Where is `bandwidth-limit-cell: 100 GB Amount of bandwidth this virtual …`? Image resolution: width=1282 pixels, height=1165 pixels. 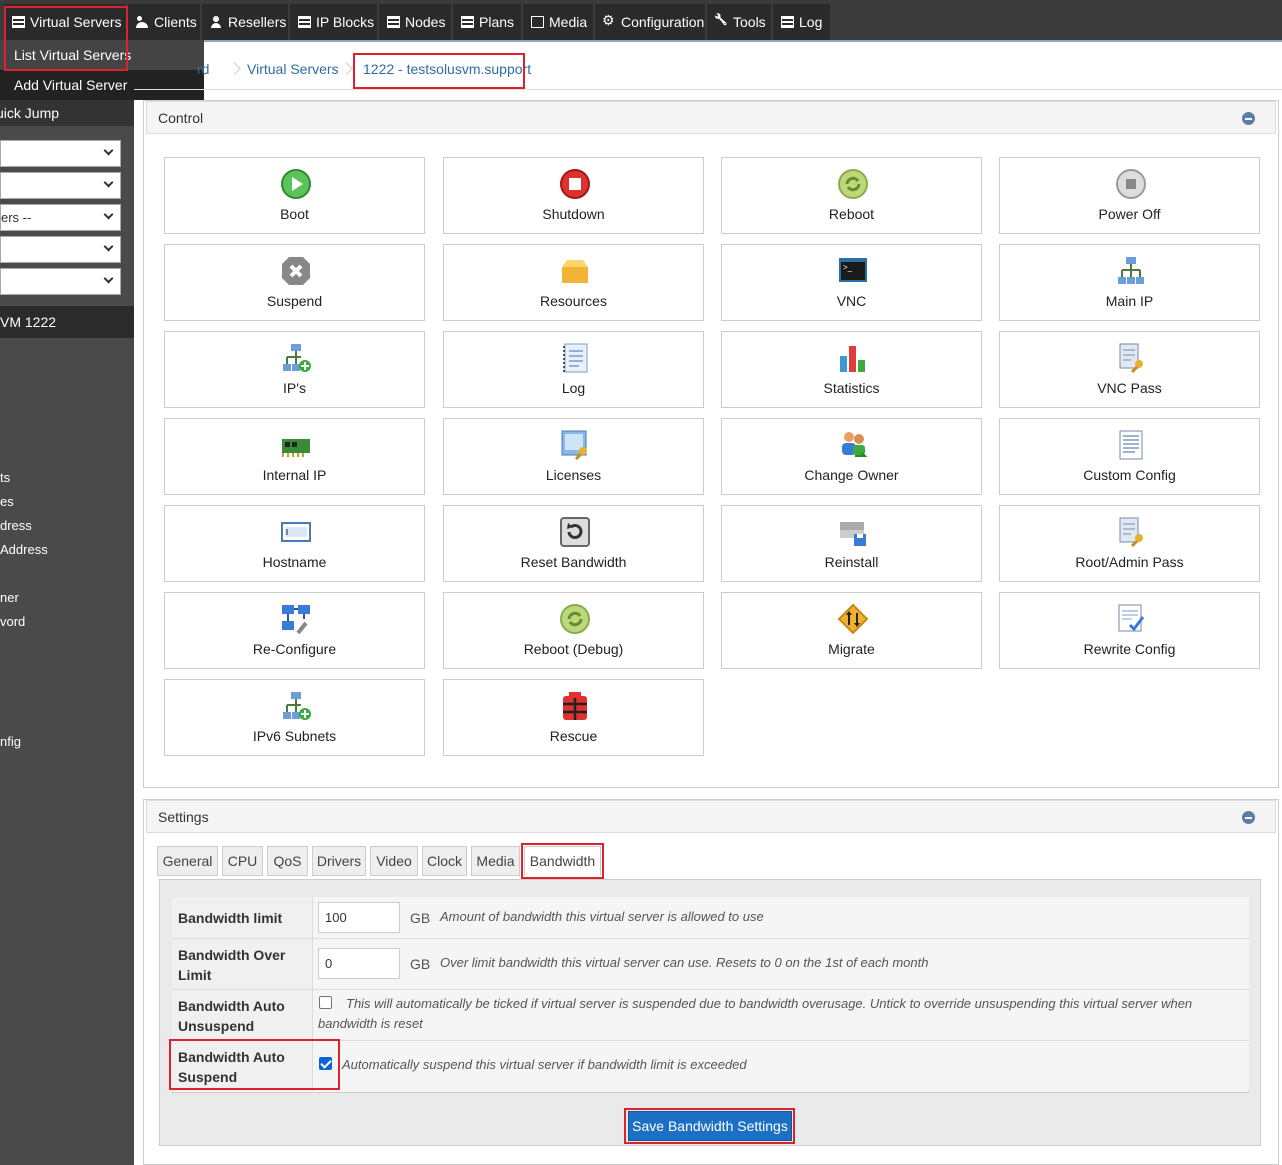 bandwidth-limit-cell: 100 GB Amount of bandwidth this virtual … is located at coordinates (781, 917).